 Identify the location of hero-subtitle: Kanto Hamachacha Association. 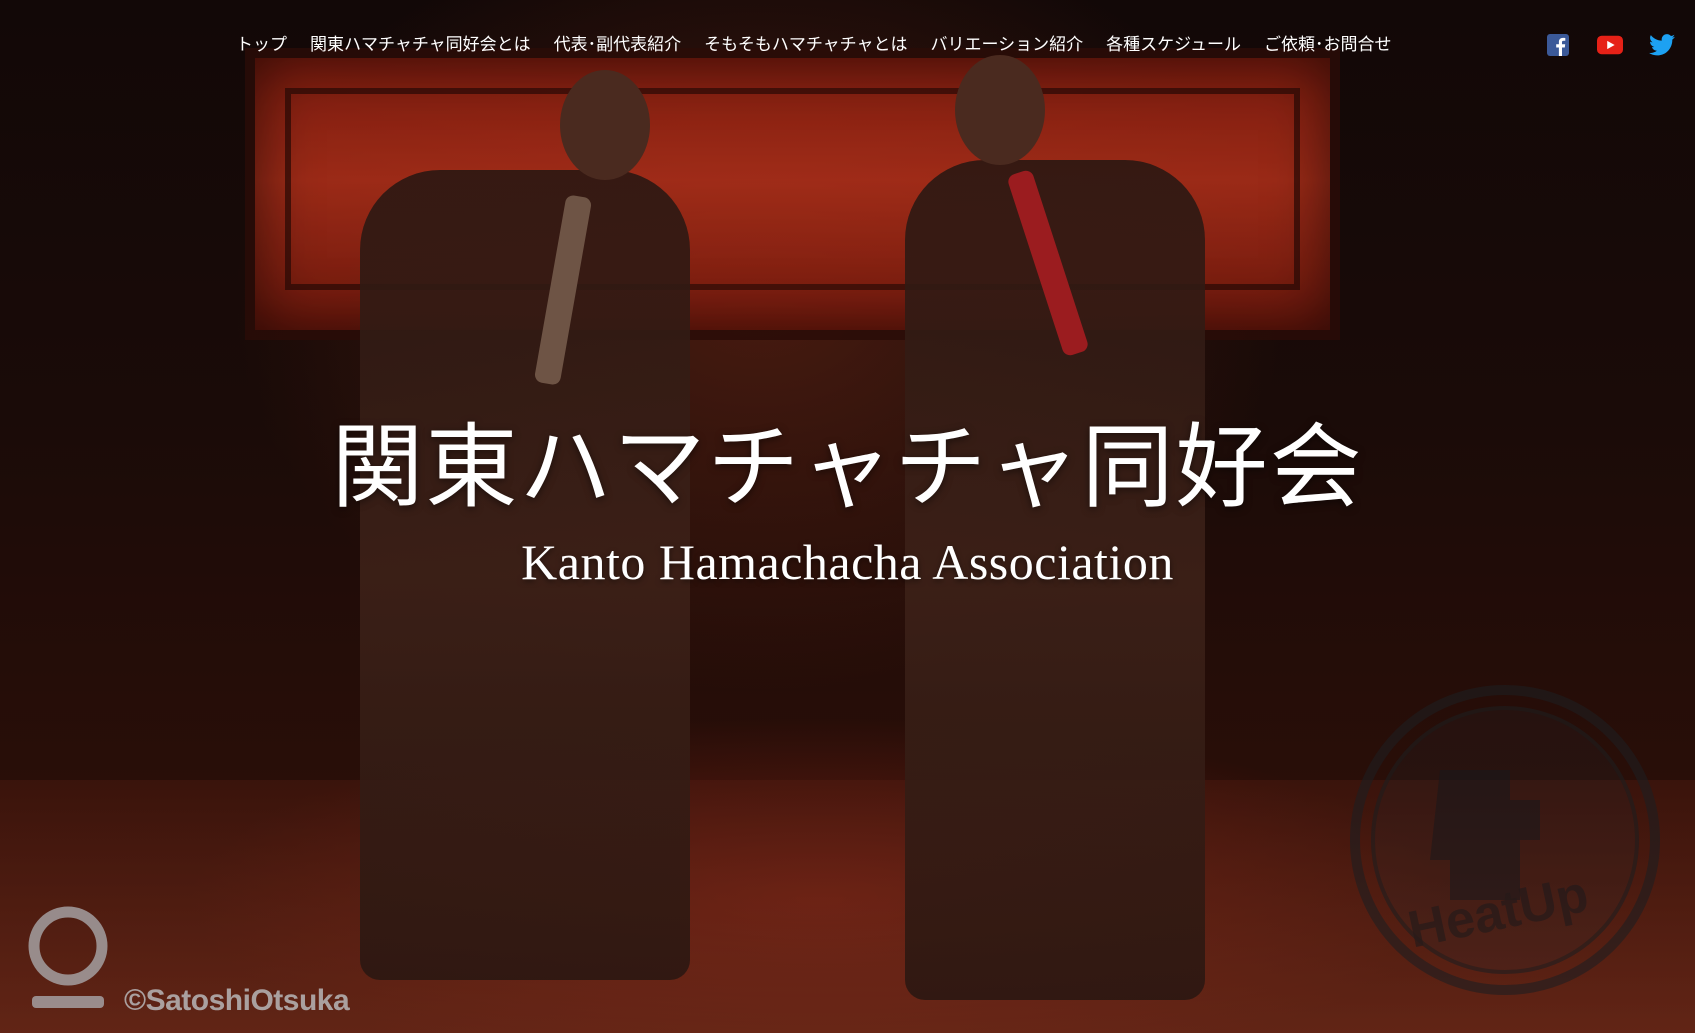
(847, 562).